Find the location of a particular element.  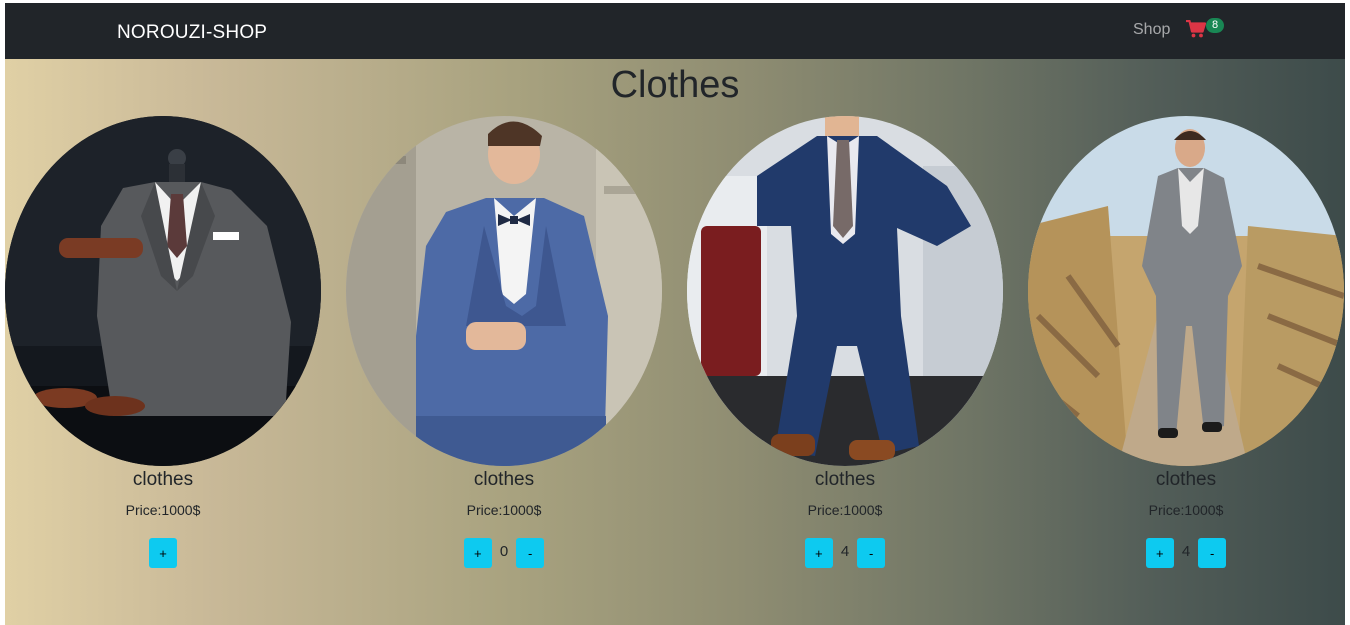

cart-count-badge: 8 is located at coordinates (1215, 25).